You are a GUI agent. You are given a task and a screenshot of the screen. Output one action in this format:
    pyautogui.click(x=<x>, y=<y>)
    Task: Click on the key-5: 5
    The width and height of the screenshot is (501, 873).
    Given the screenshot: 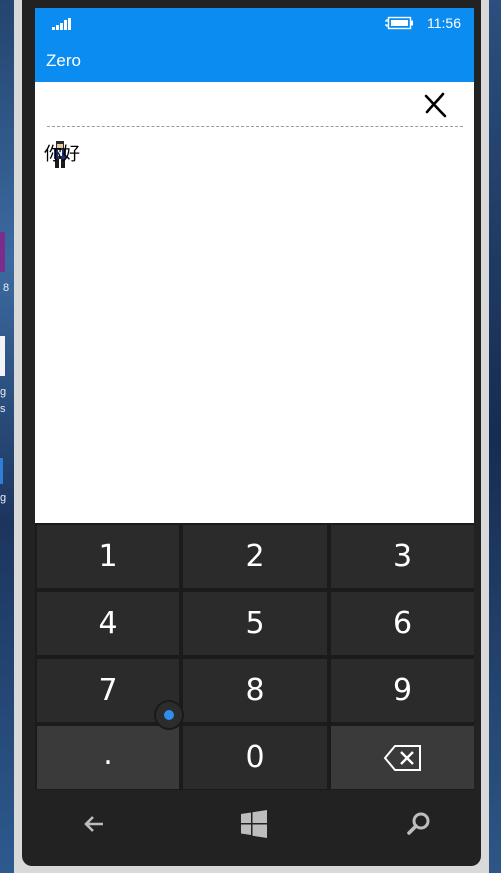 What is the action you would take?
    pyautogui.click(x=255, y=623)
    